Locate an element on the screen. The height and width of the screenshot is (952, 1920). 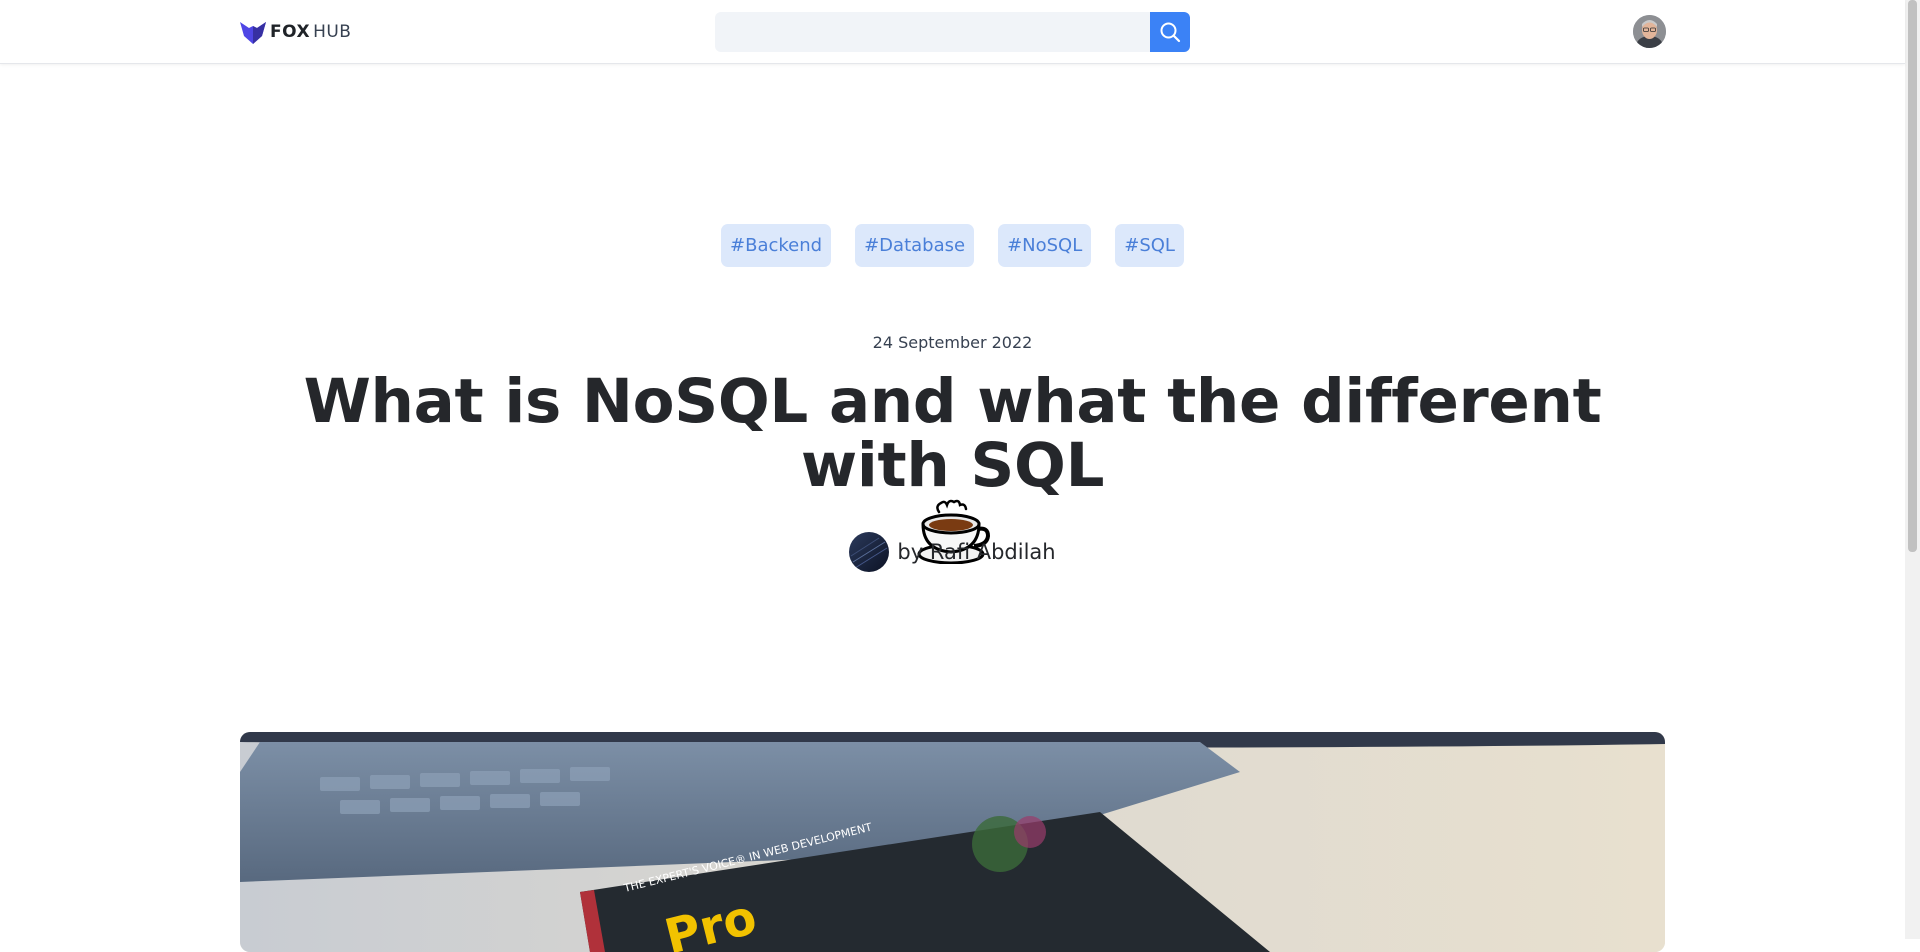
brand-name-light: HUB is located at coordinates (332, 32).